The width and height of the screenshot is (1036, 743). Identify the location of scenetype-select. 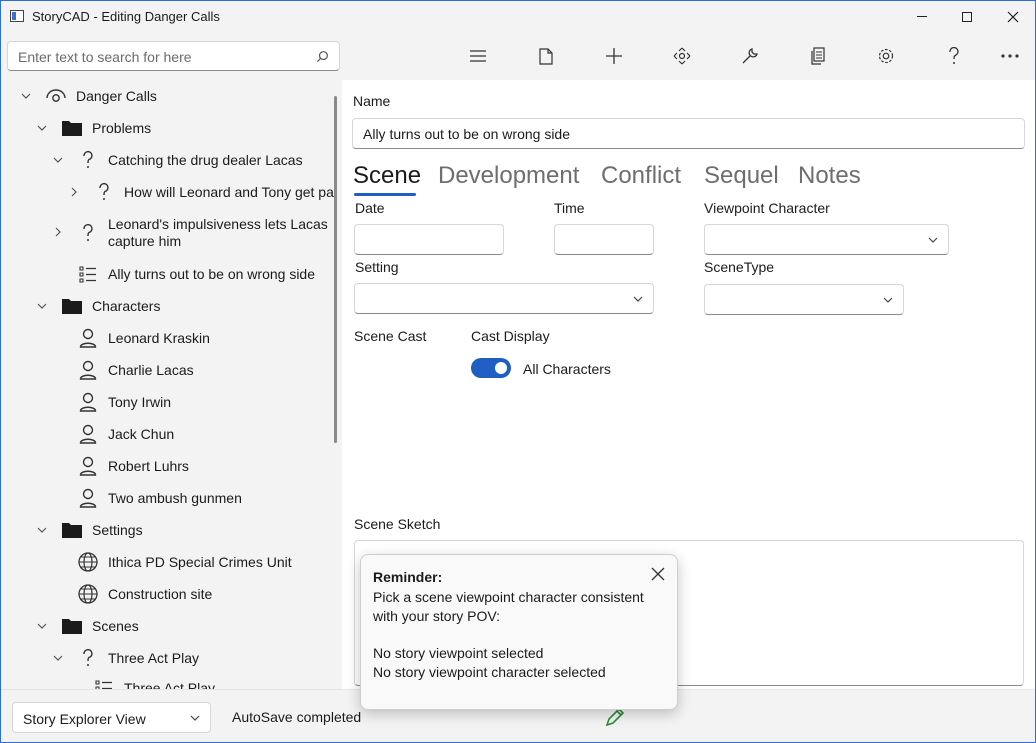
(804, 299).